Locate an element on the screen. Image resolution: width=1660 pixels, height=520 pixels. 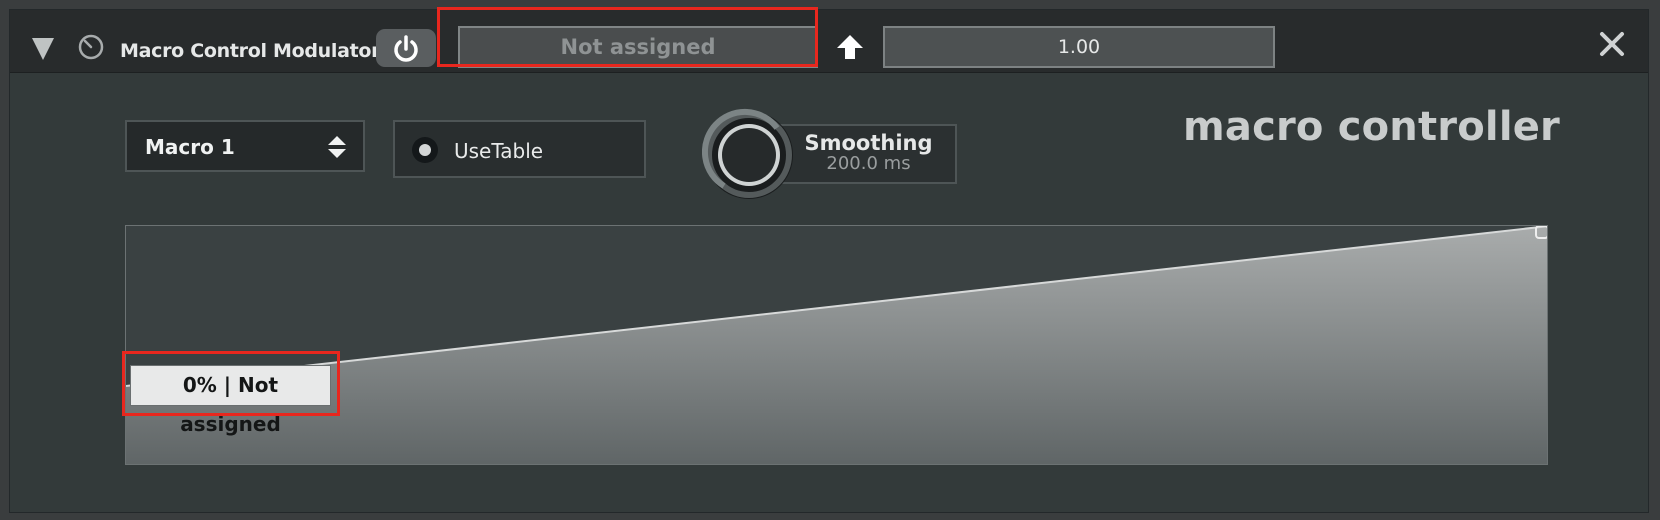
close-icon is located at coordinates (1612, 44).